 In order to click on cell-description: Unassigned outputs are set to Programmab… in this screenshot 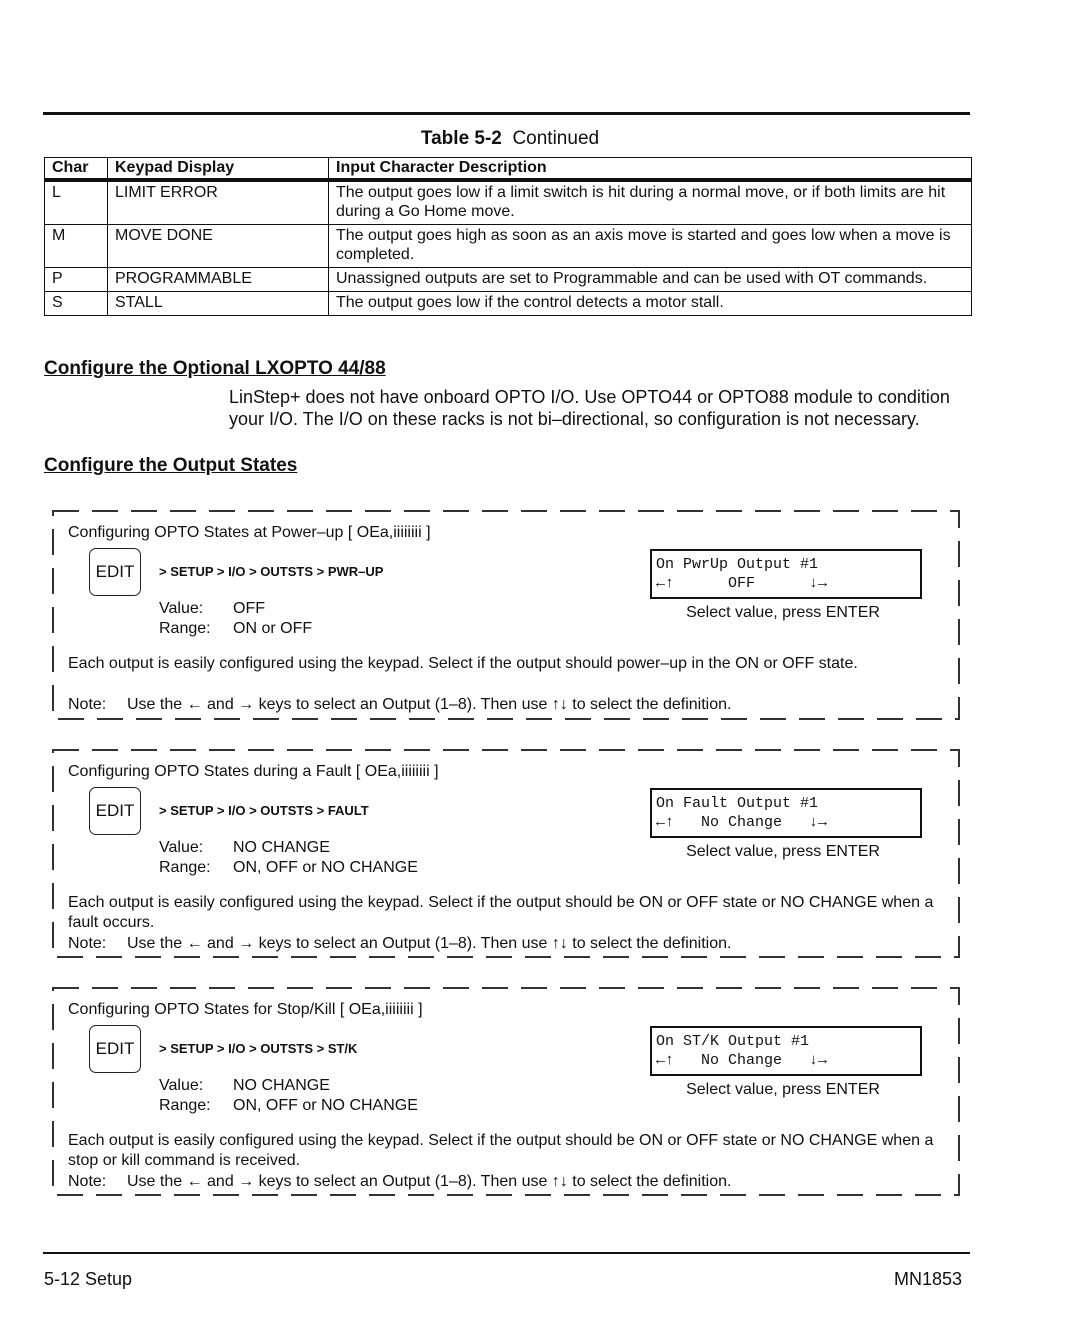, I will do `click(650, 279)`.